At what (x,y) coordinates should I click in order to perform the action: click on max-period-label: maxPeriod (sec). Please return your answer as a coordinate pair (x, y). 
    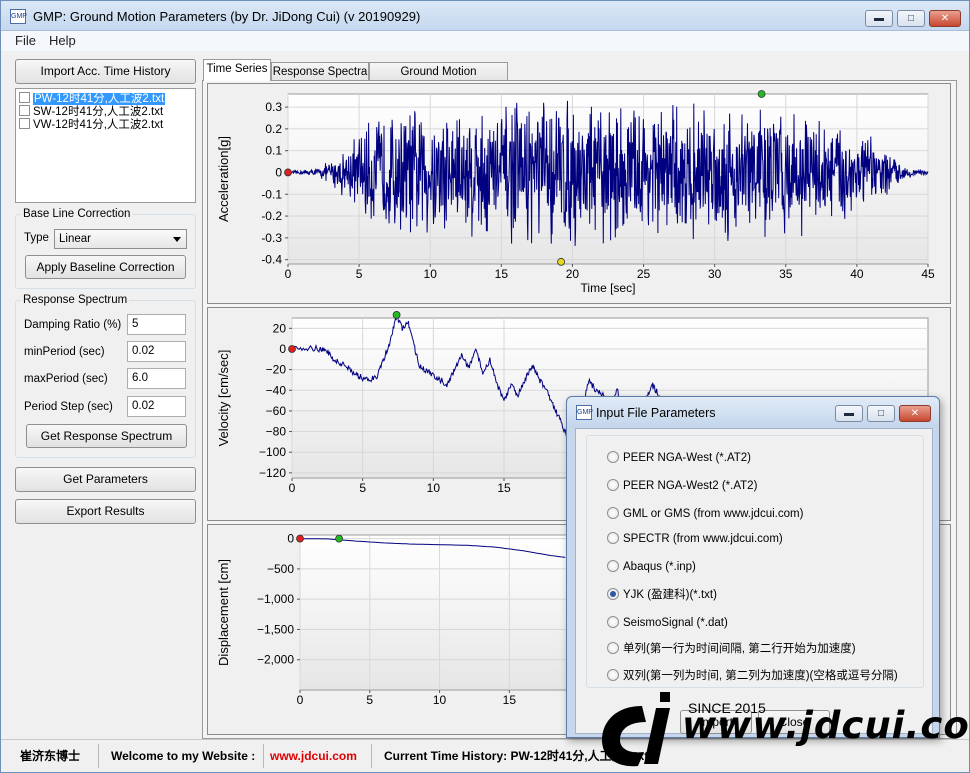
    Looking at the image, I should click on (66, 379).